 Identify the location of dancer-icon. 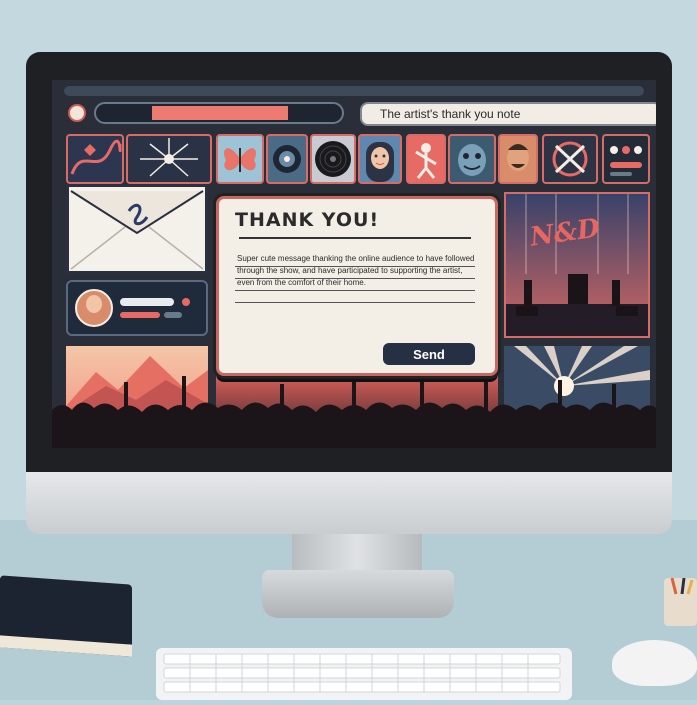
(426, 161).